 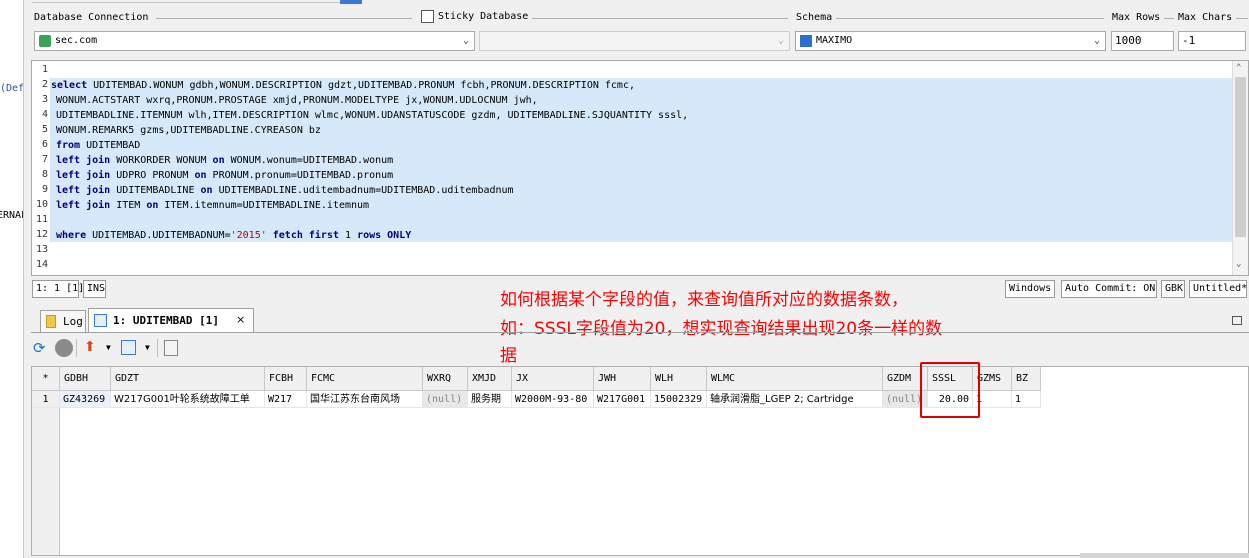 What do you see at coordinates (1026, 399) in the screenshot?
I see `cell-bz: 1` at bounding box center [1026, 399].